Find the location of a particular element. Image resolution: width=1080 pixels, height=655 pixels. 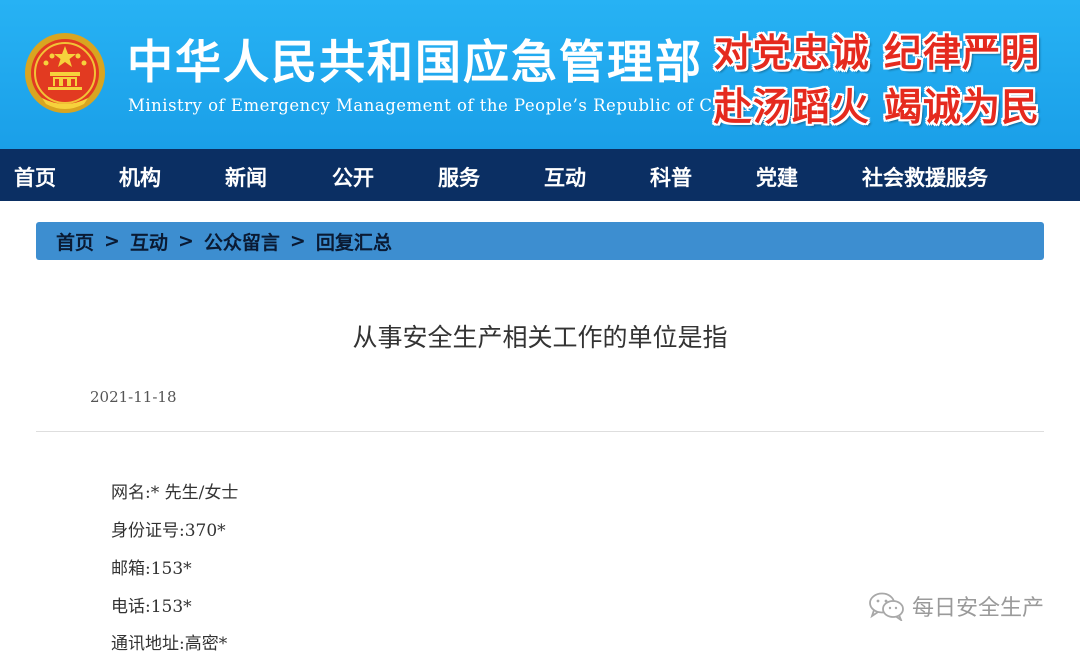

national-emblem-icon is located at coordinates (65, 73).